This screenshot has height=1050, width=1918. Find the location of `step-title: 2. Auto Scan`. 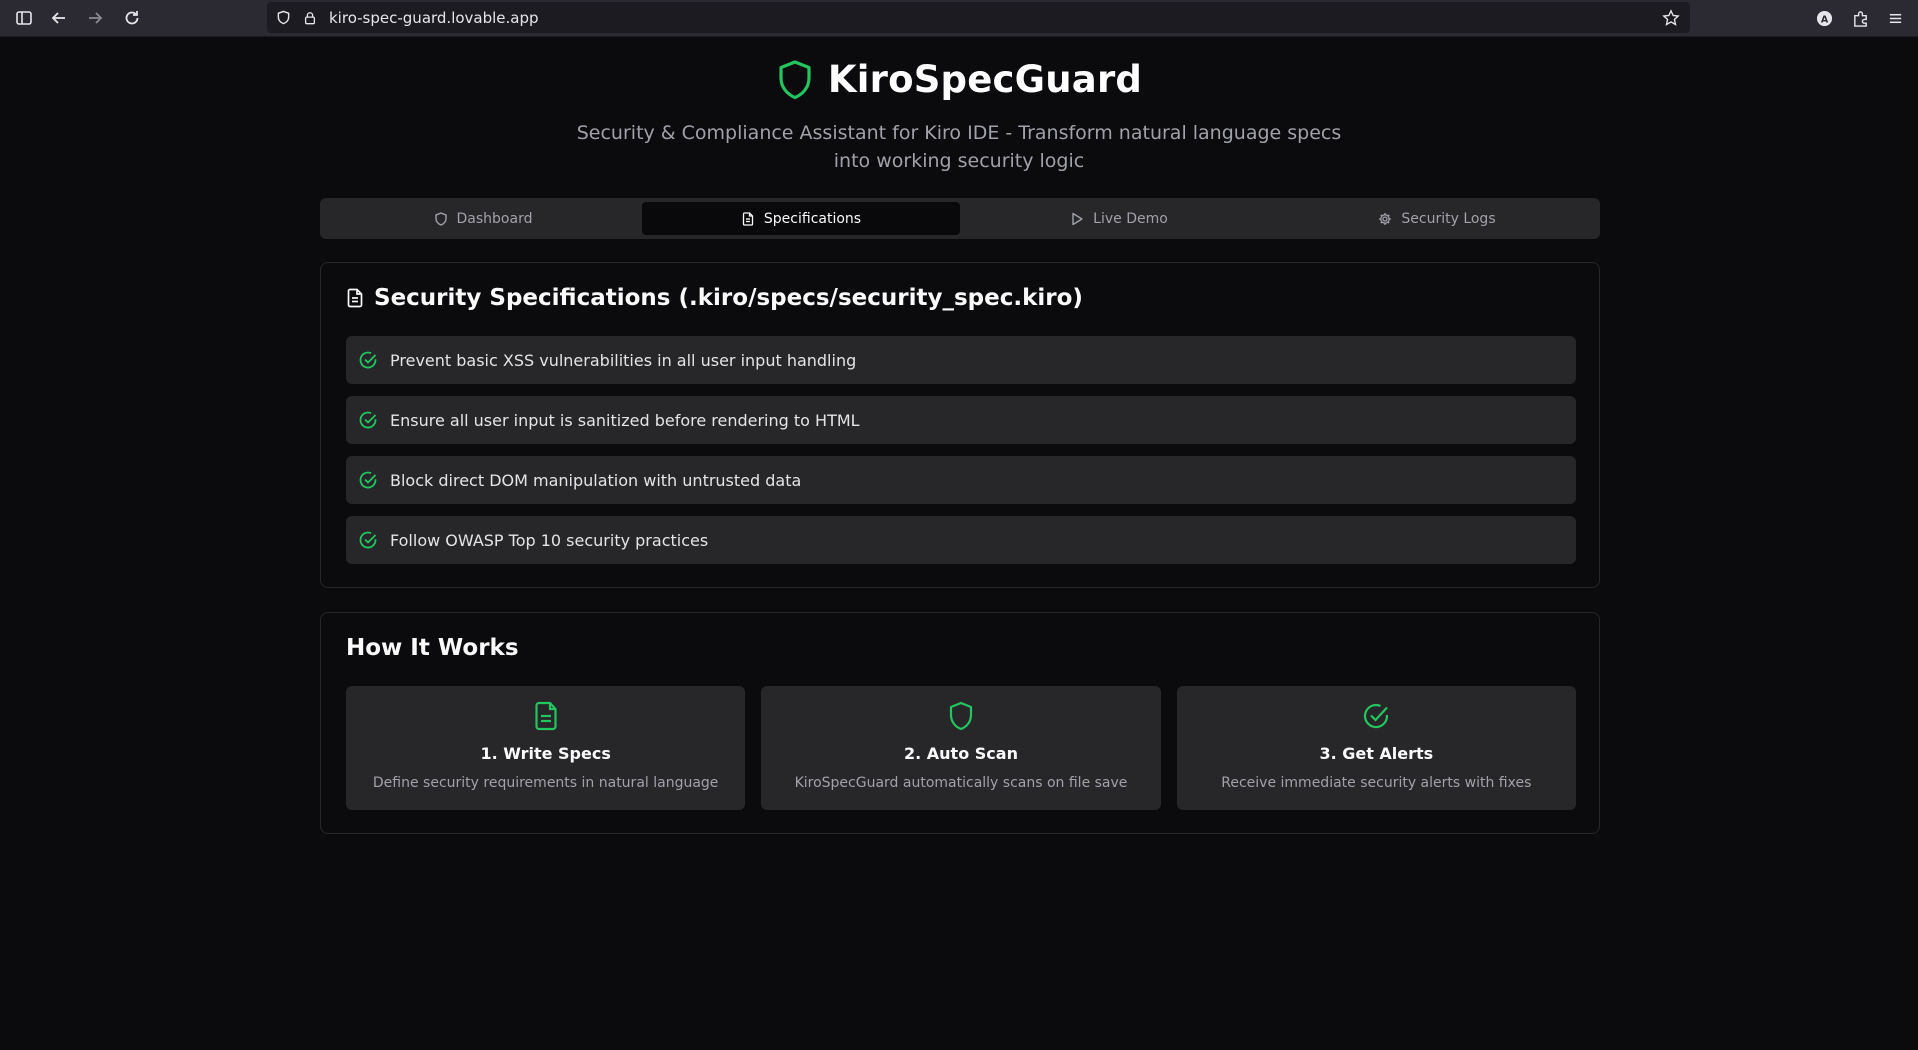

step-title: 2. Auto Scan is located at coordinates (961, 753).